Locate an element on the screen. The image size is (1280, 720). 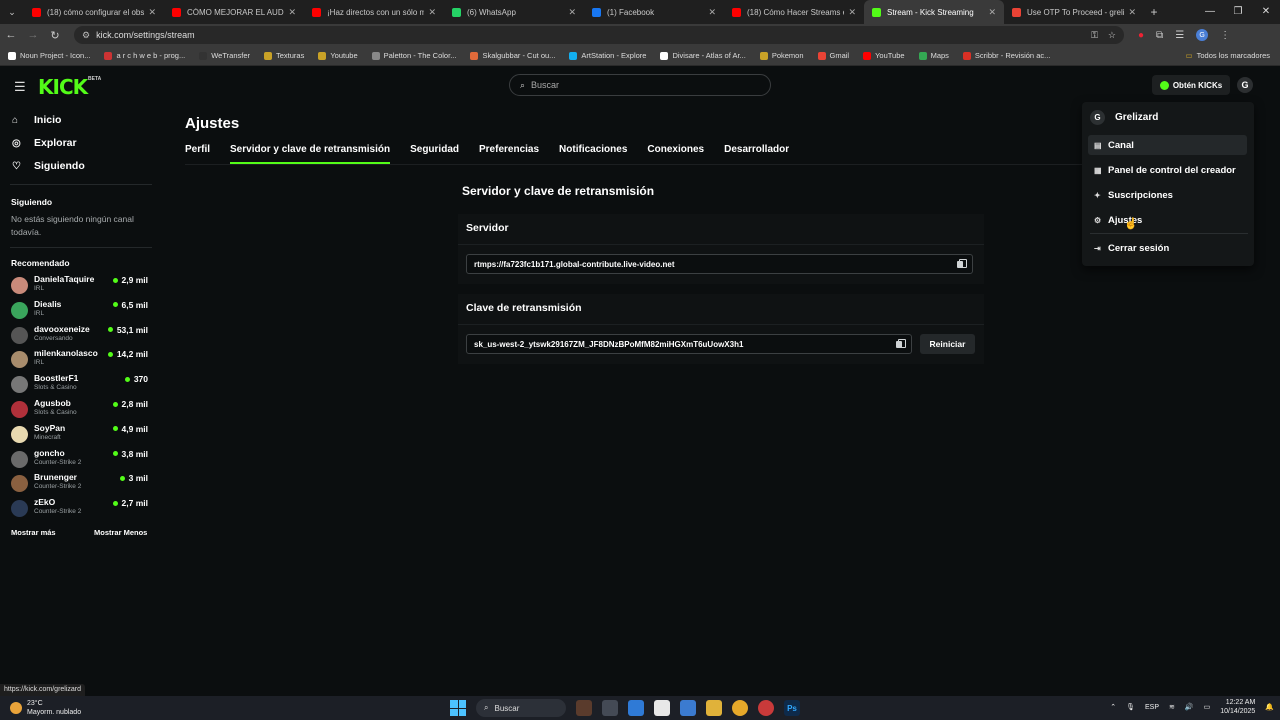
clock: 12:22 AM 10/14/2025 is located at coordinates (1237, 707).